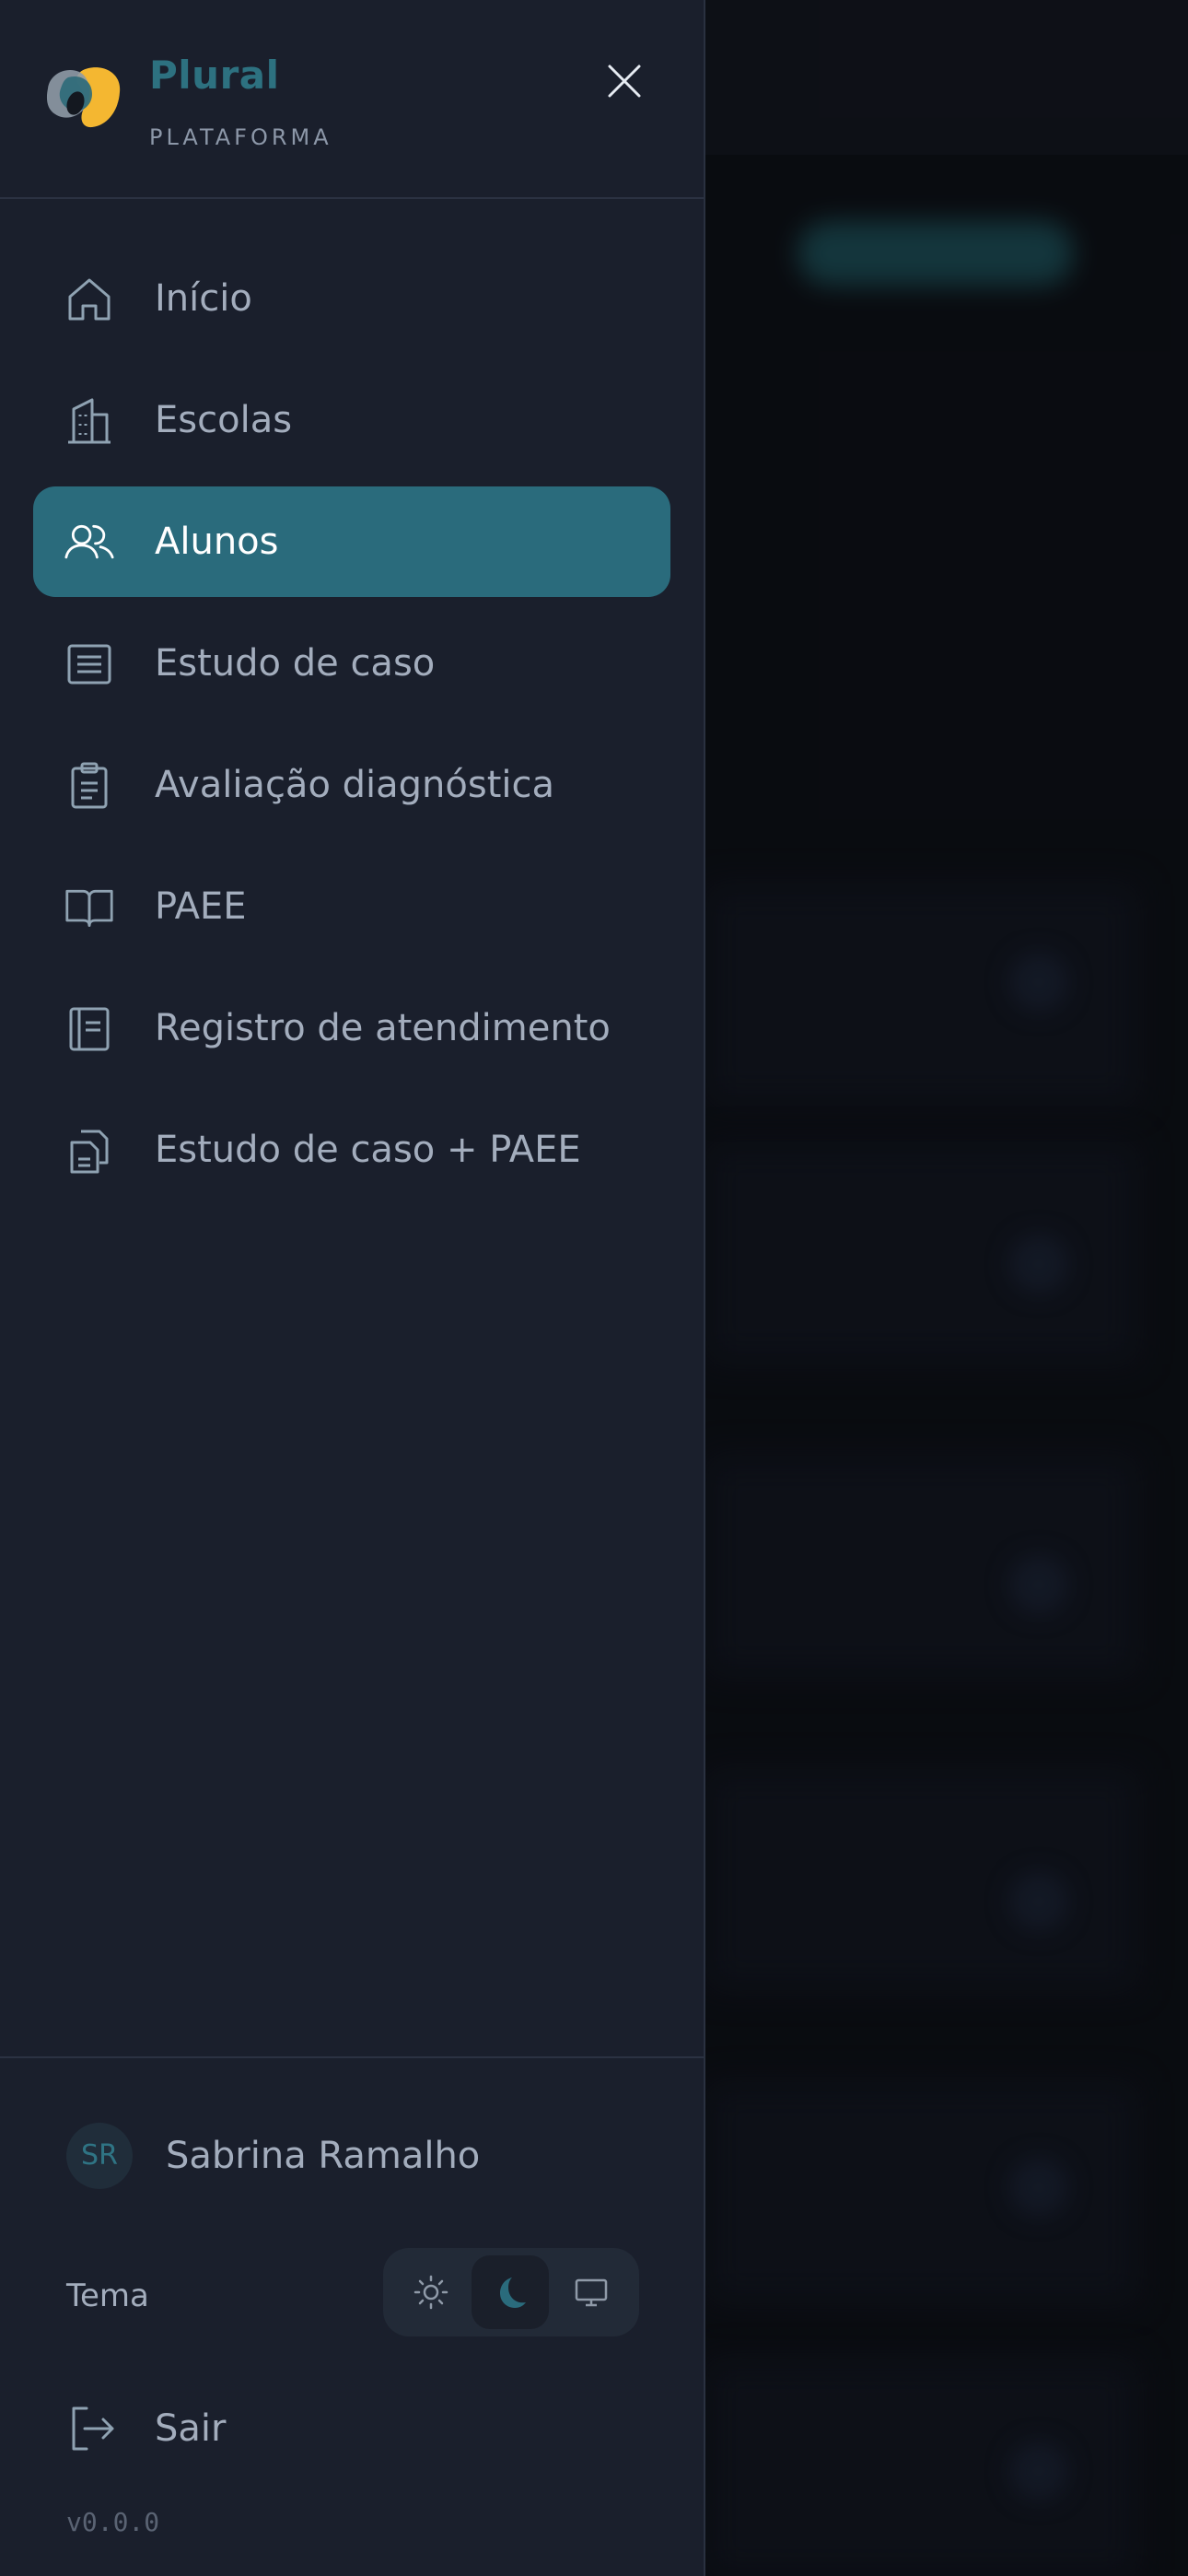 The height and width of the screenshot is (2576, 1188). I want to click on nav-item-label: Início, so click(203, 299).